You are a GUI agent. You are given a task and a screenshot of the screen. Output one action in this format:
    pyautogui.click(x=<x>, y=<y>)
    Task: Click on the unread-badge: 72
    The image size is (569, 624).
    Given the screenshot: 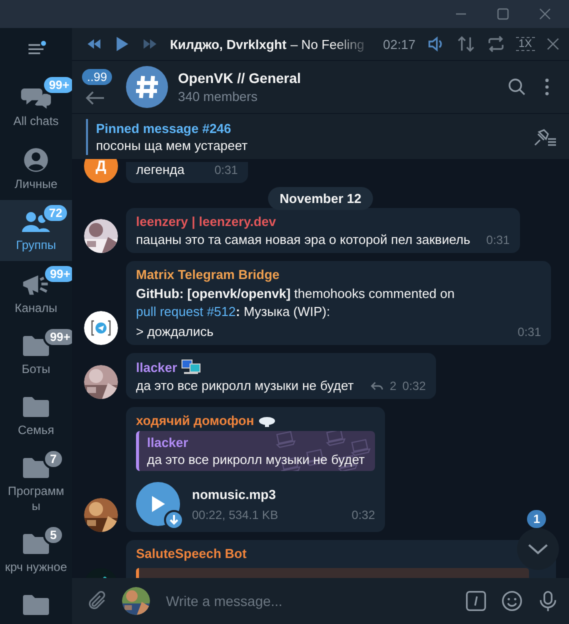 What is the action you would take?
    pyautogui.click(x=56, y=213)
    